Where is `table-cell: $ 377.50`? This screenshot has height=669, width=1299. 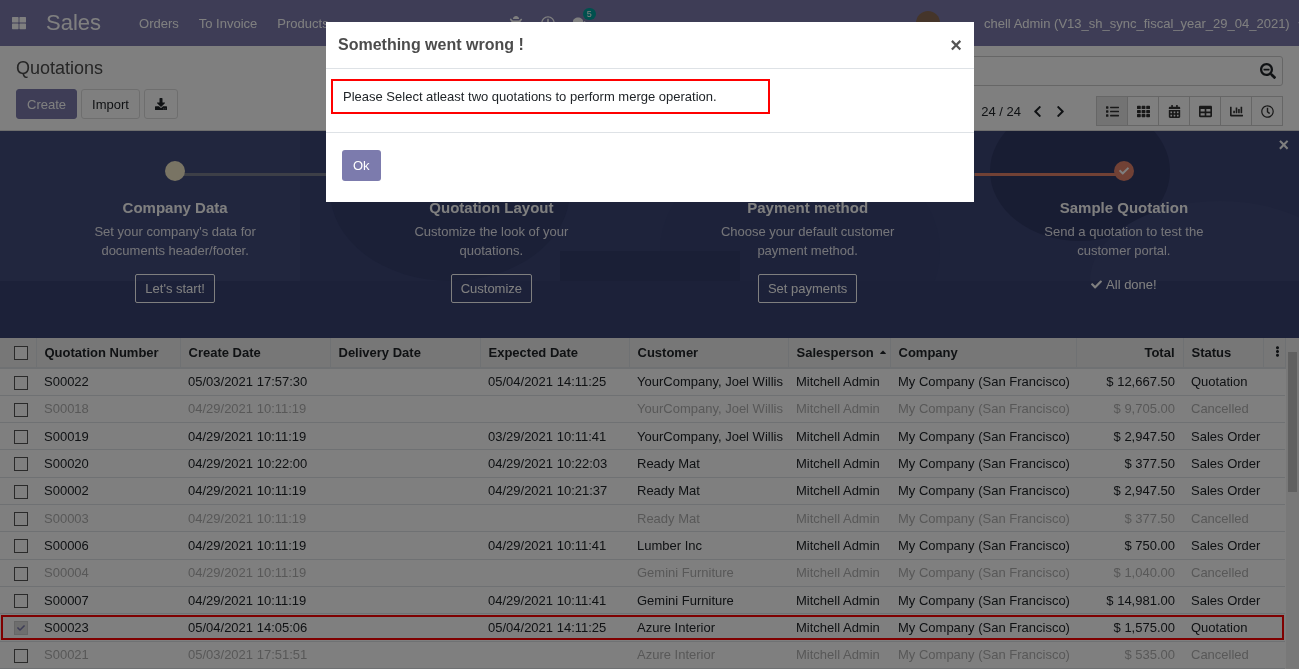 table-cell: $ 377.50 is located at coordinates (1129, 463).